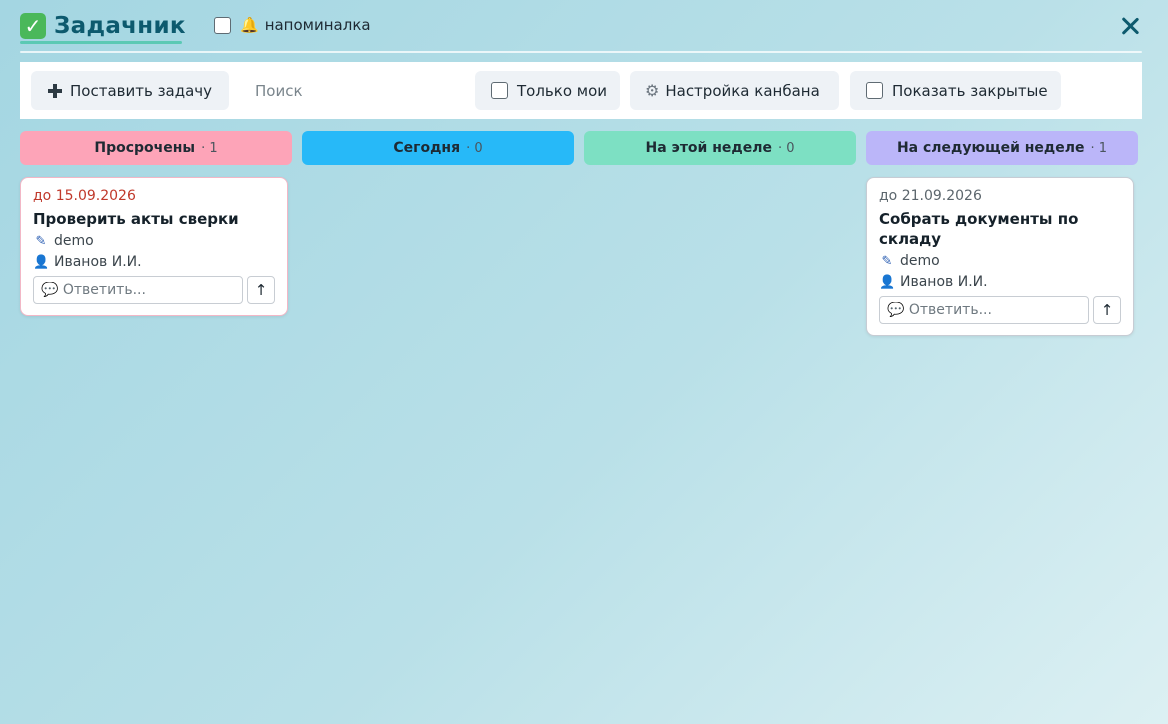 The height and width of the screenshot is (724, 1168). I want to click on add-task-button: Поставить задачу, so click(130, 90).